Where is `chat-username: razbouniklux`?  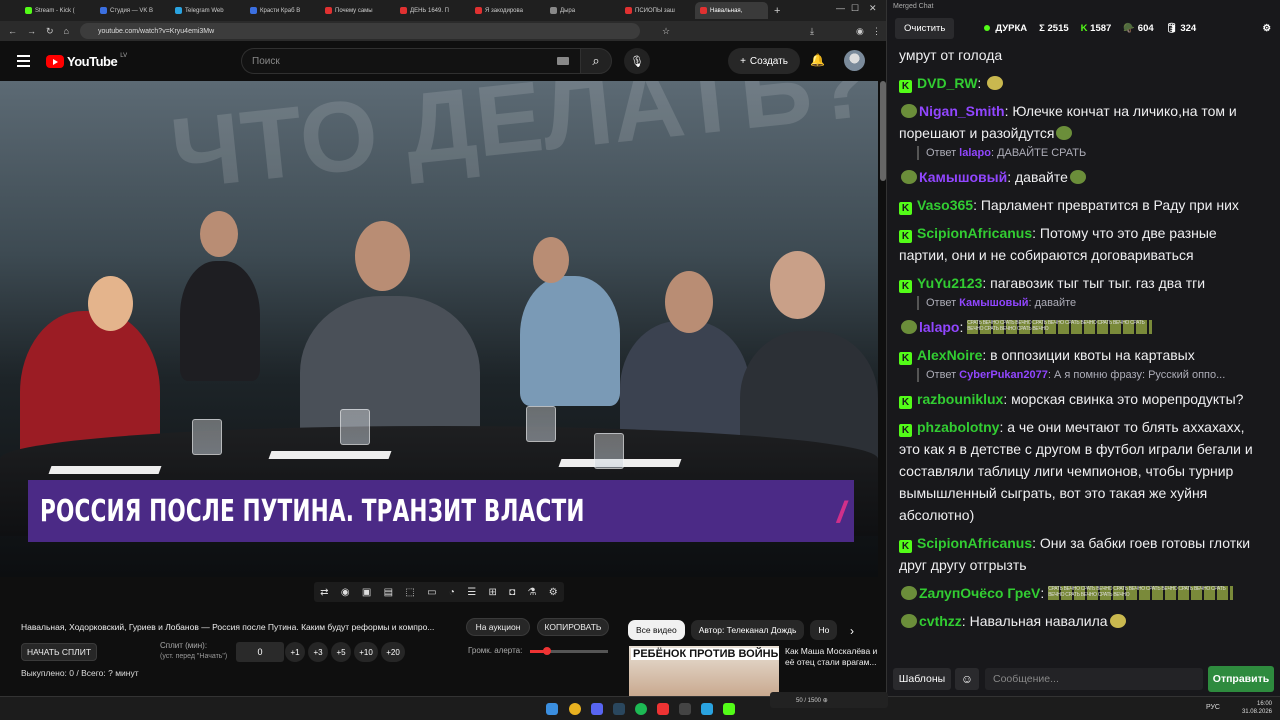
chat-username: razbouniklux is located at coordinates (960, 399).